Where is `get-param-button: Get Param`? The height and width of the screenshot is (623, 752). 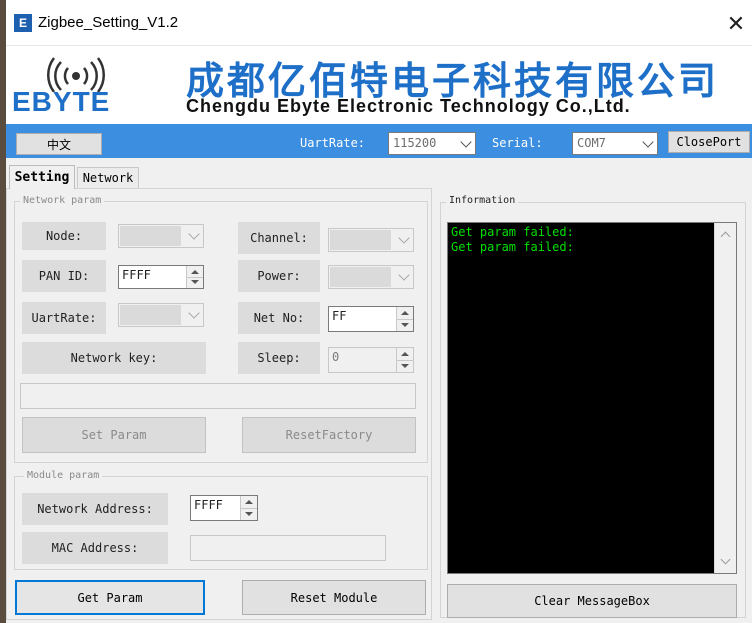
get-param-button: Get Param is located at coordinates (110, 597).